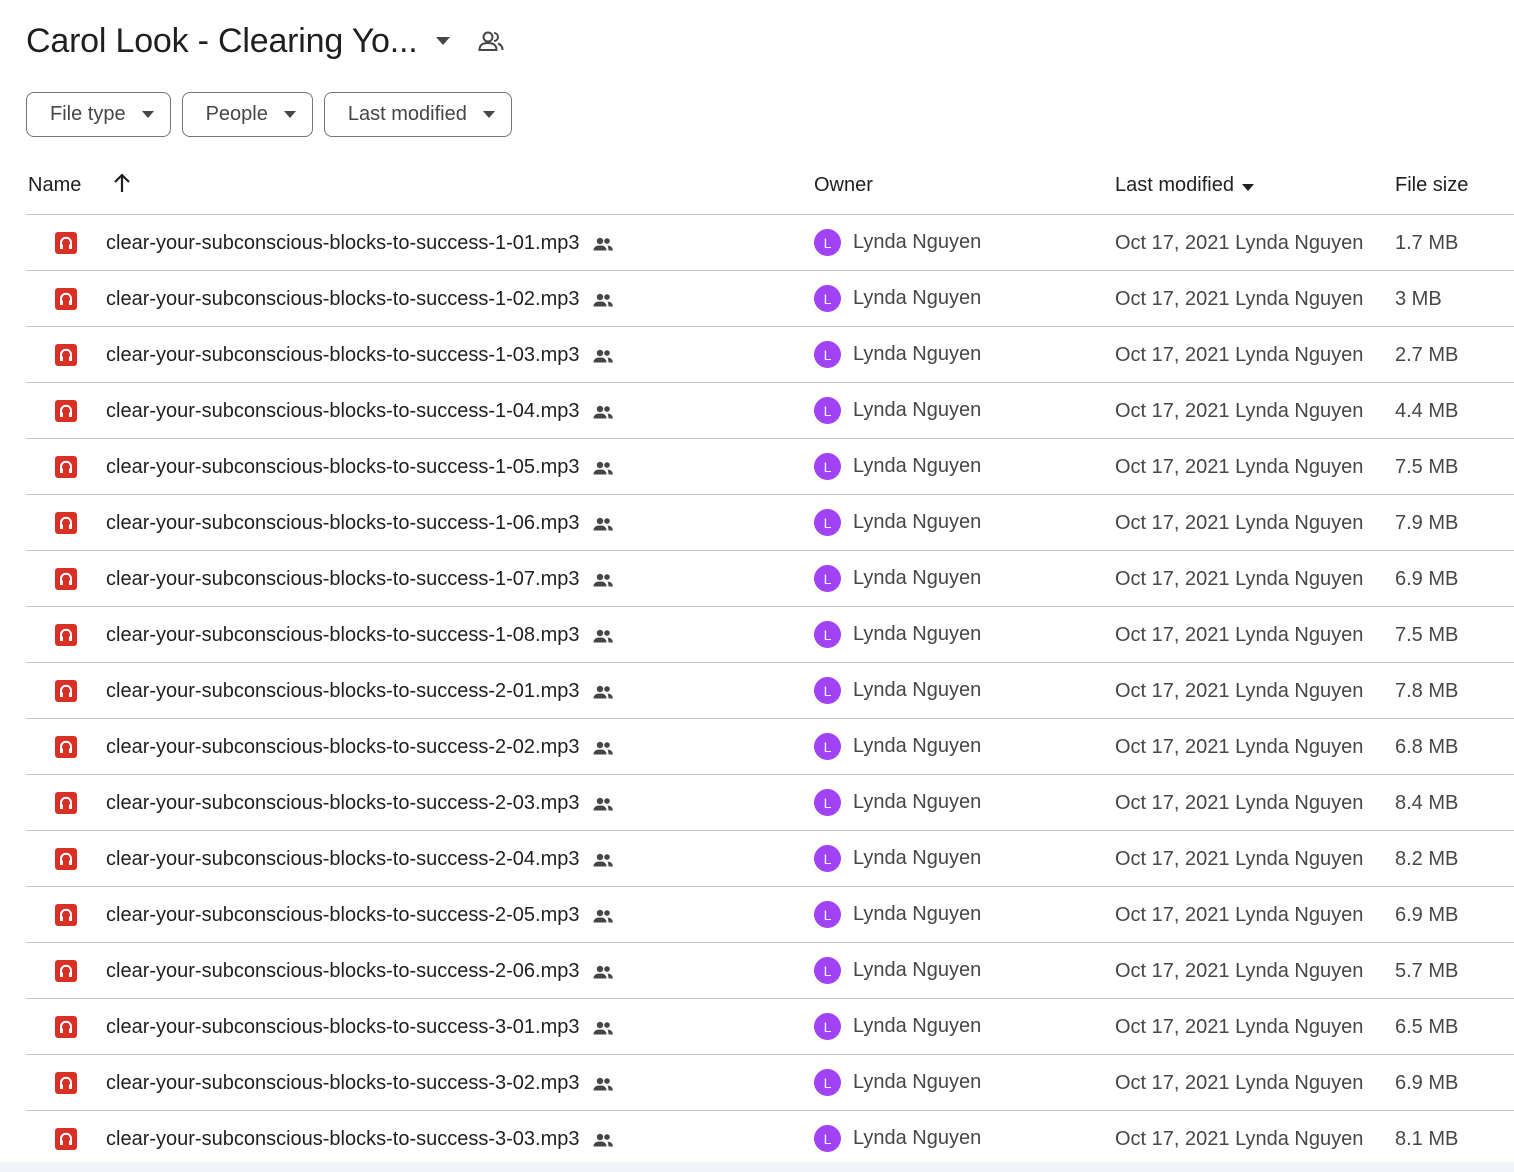  Describe the element at coordinates (1174, 185) in the screenshot. I see `column-header-last-modified-label: Last modified` at that location.